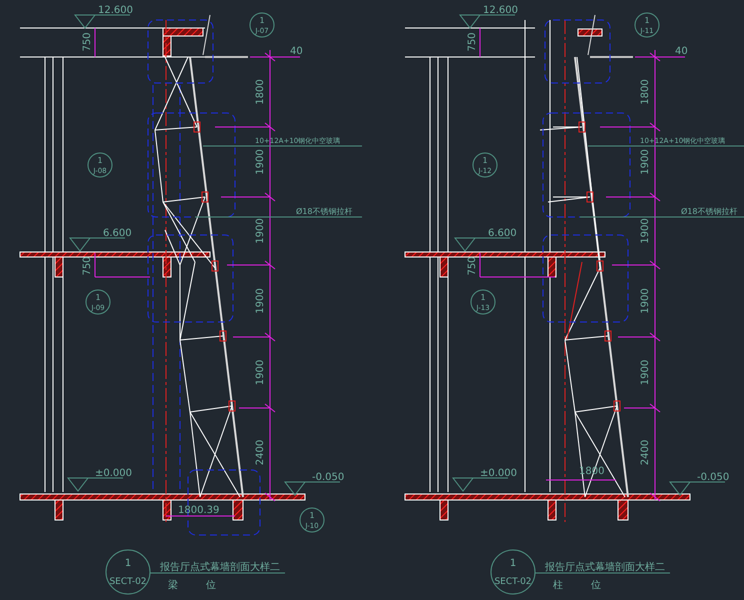 Image resolution: width=744 pixels, height=600 pixels. What do you see at coordinates (558, 585) in the screenshot?
I see `position-label: 柱` at bounding box center [558, 585].